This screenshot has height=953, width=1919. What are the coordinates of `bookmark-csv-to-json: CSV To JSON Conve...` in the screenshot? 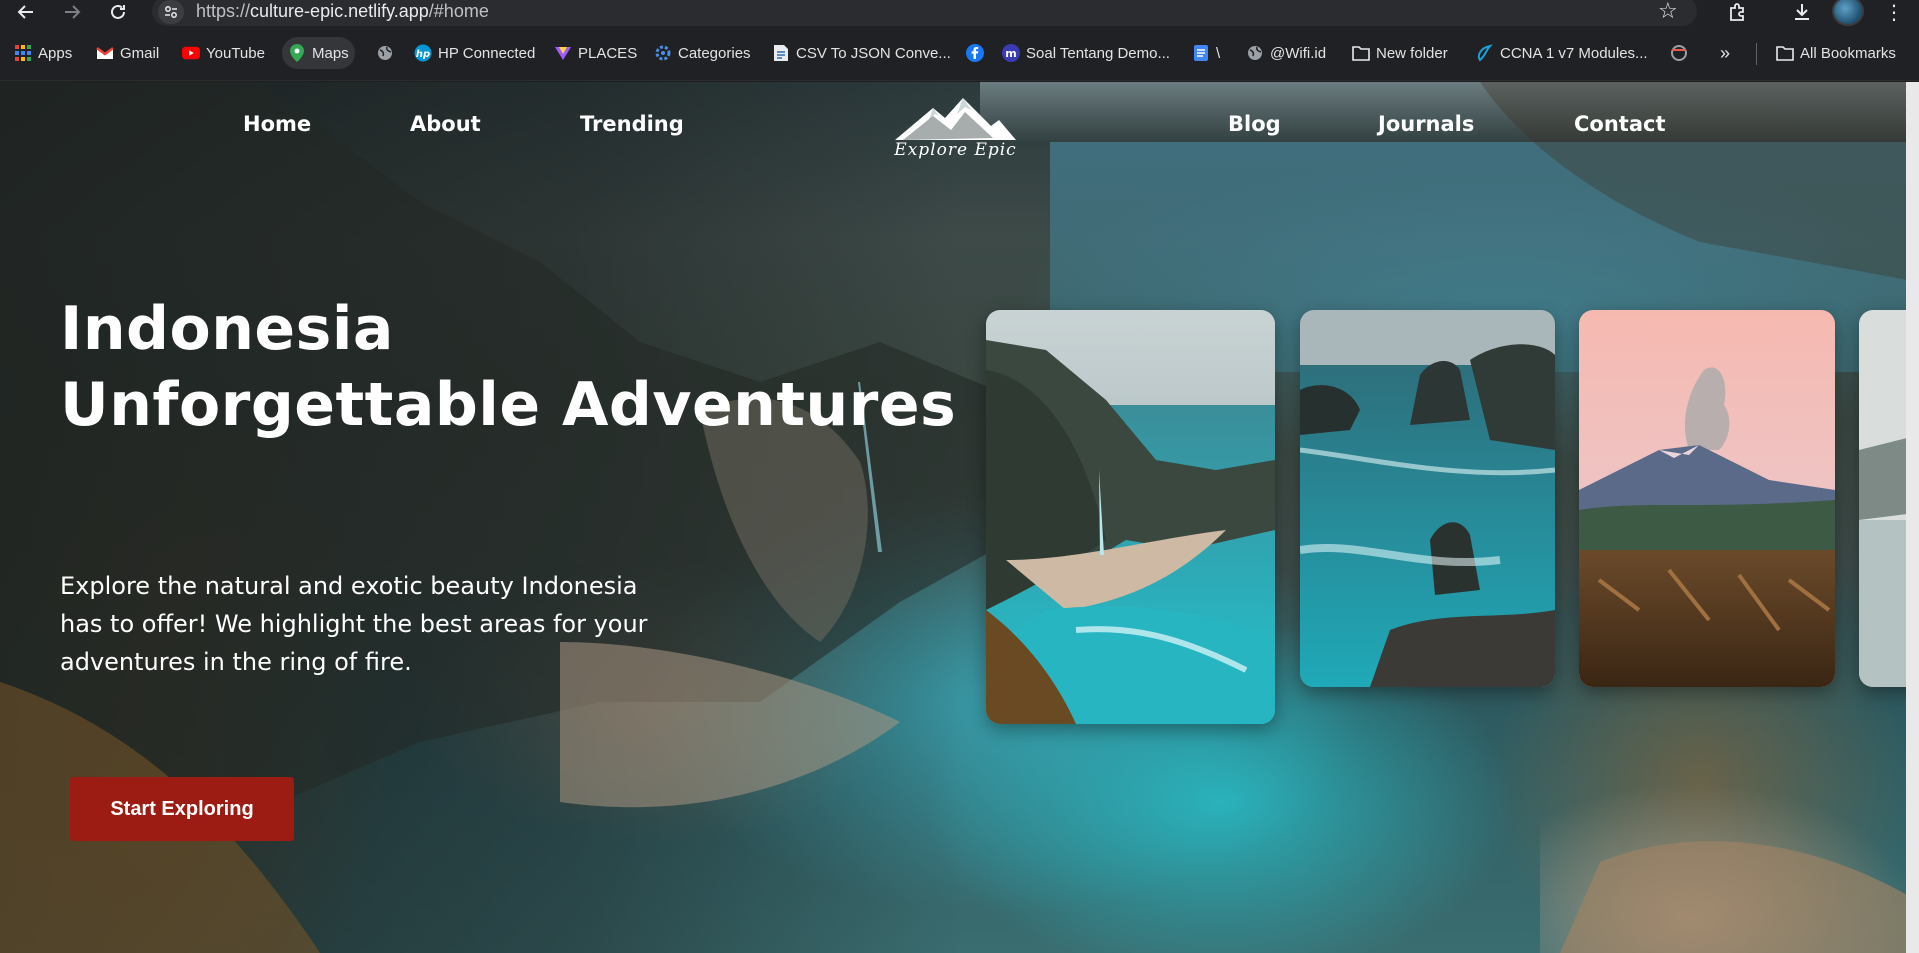 It's located at (861, 53).